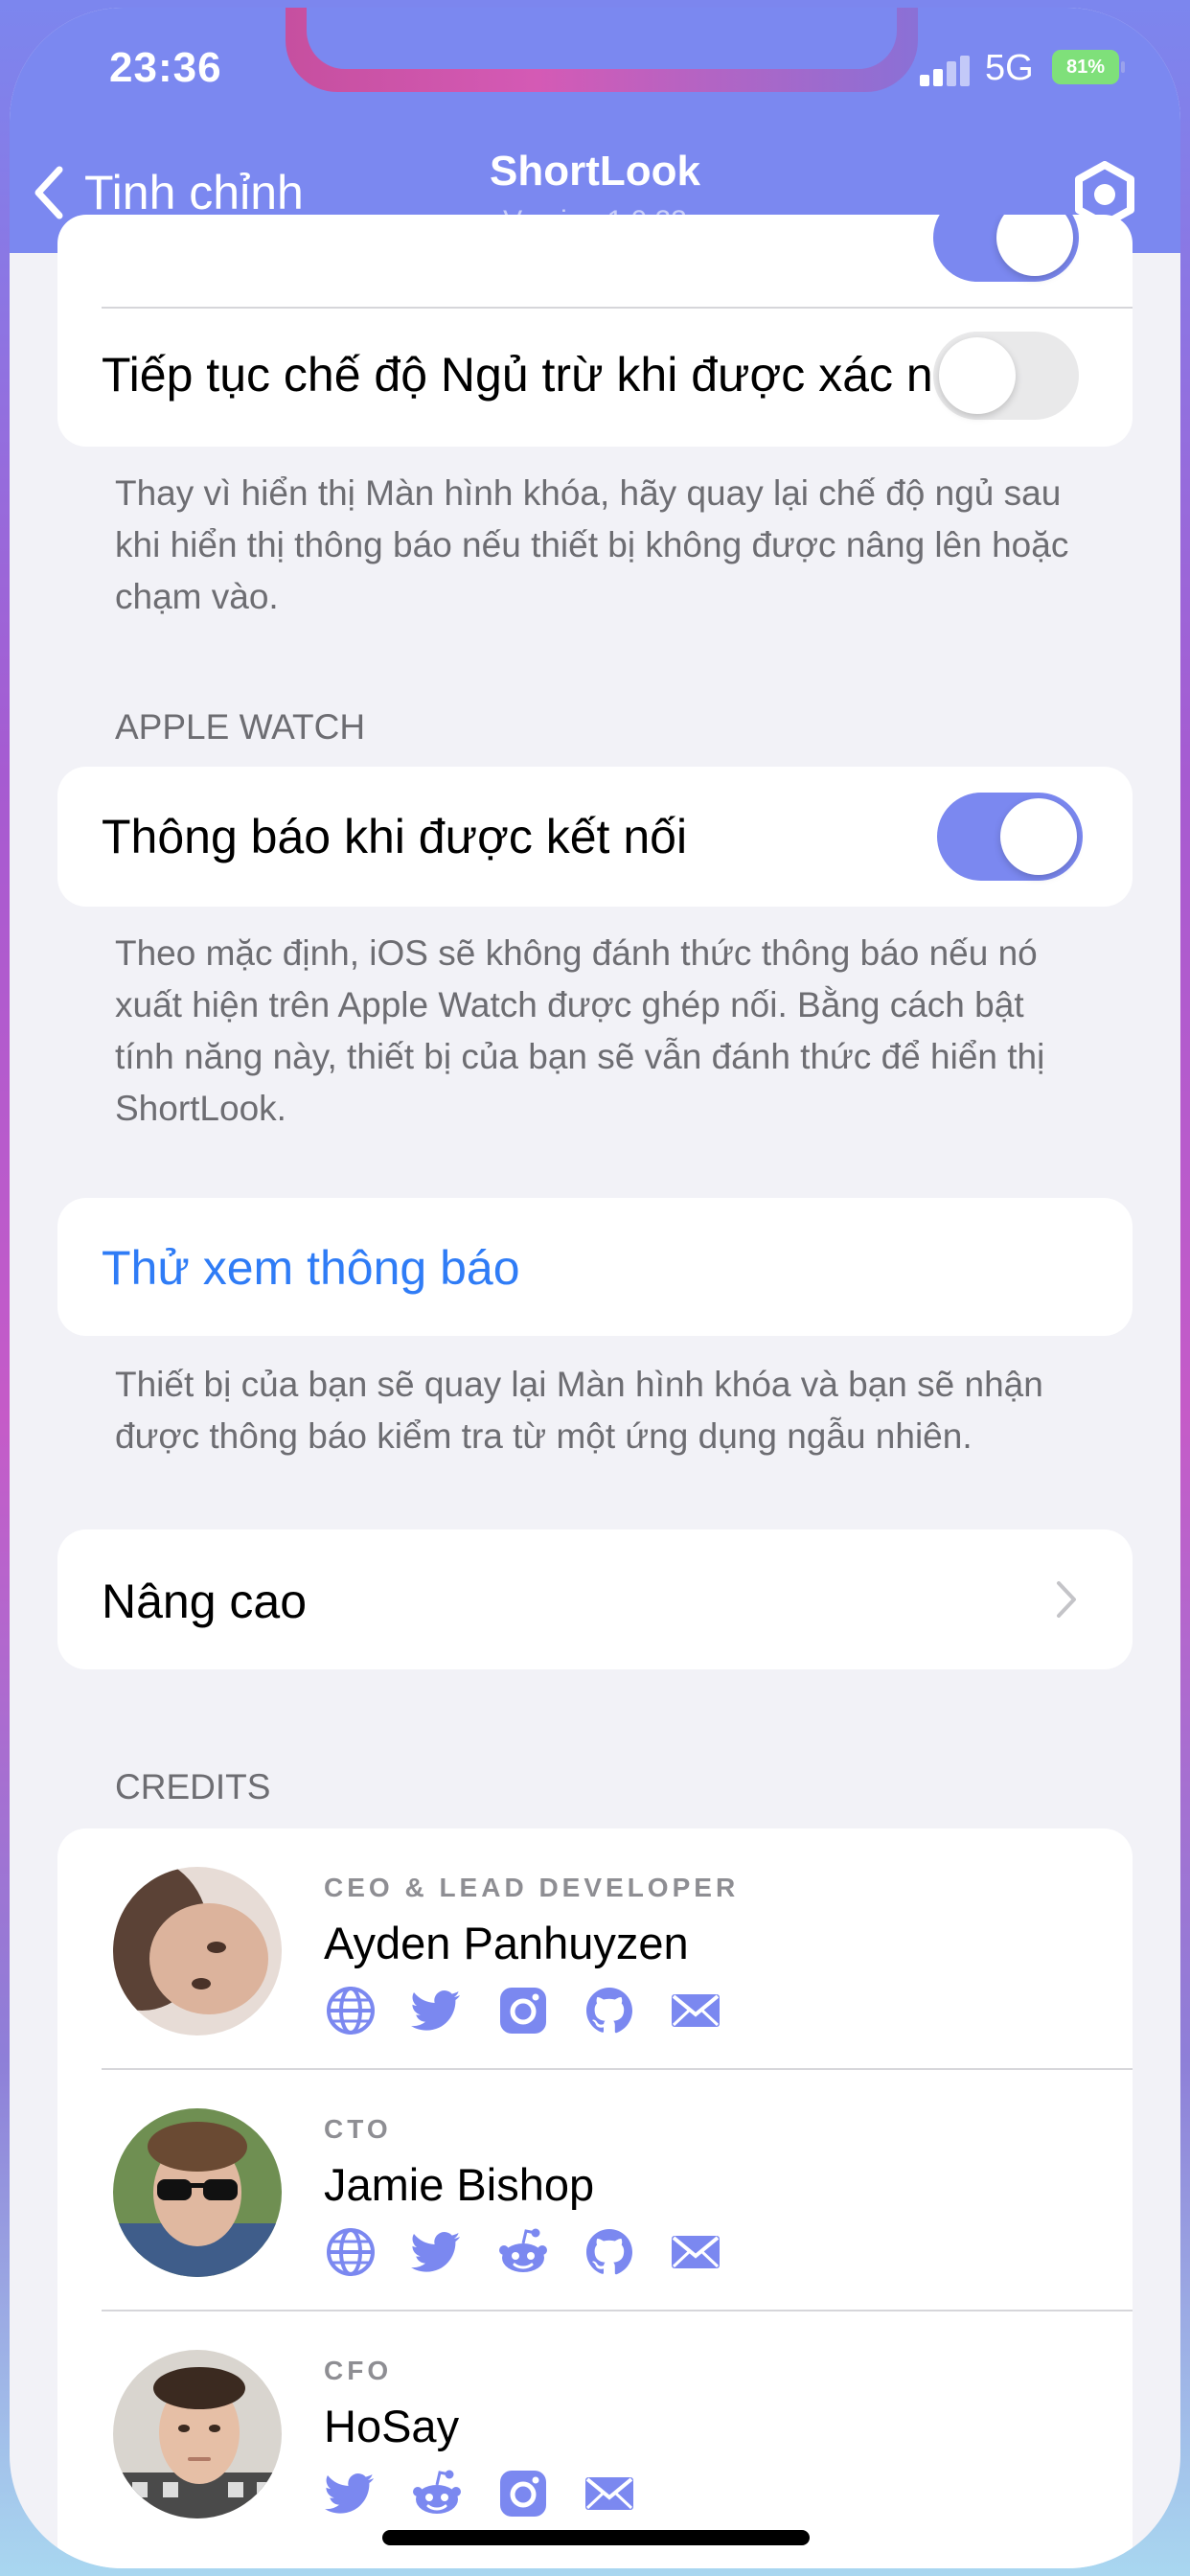  What do you see at coordinates (595, 1267) in the screenshot?
I see `test-notification-button: Thử xem thông báo` at bounding box center [595, 1267].